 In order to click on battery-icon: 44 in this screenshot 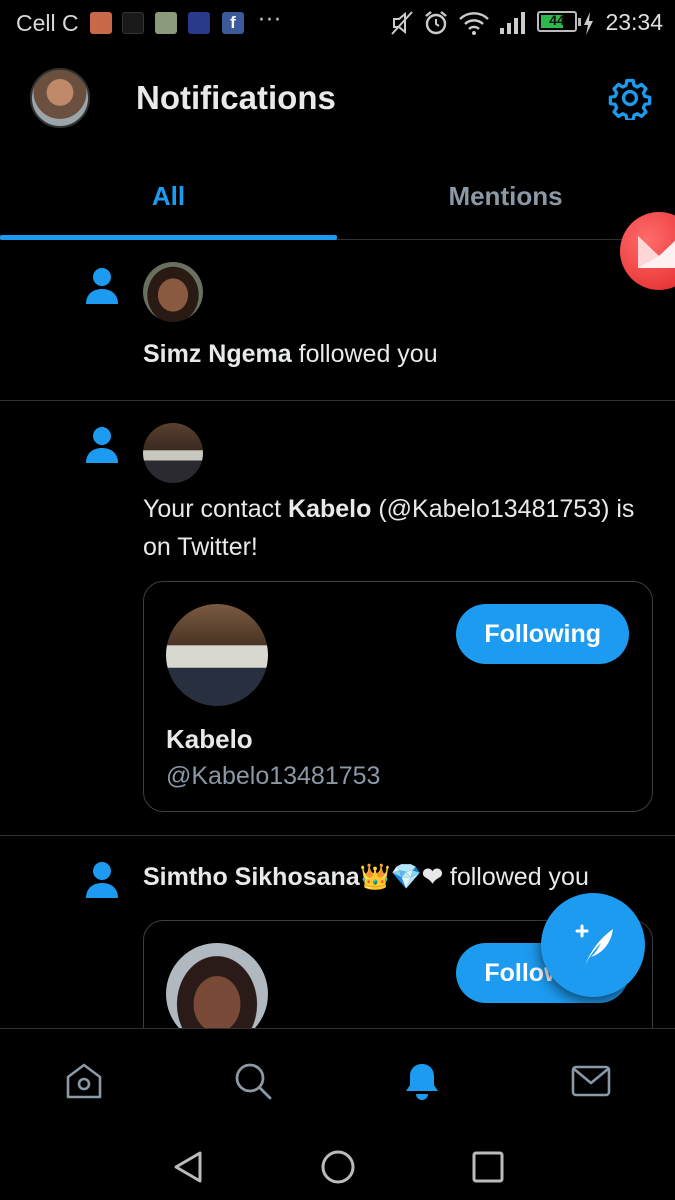, I will do `click(559, 21)`.